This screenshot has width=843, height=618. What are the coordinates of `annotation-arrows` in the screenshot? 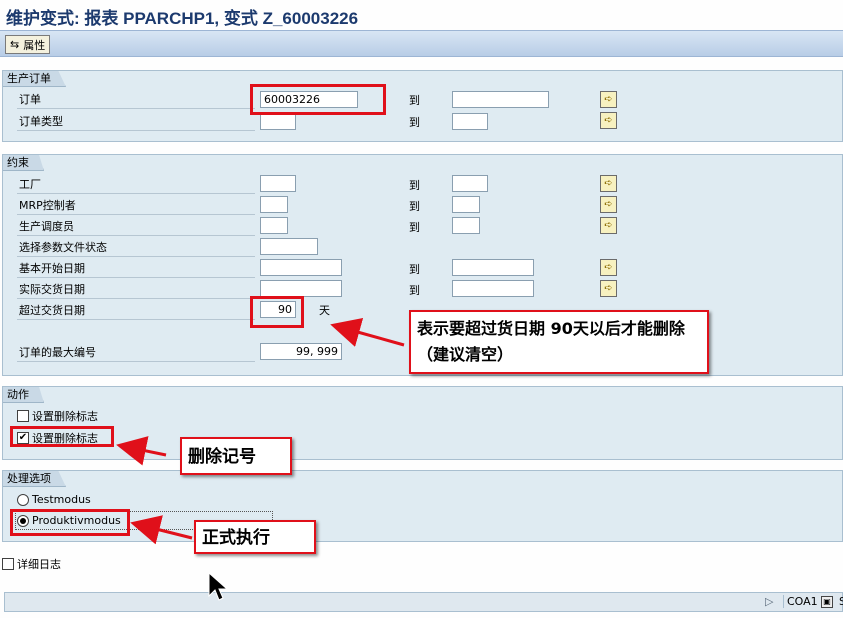 It's located at (260, 431).